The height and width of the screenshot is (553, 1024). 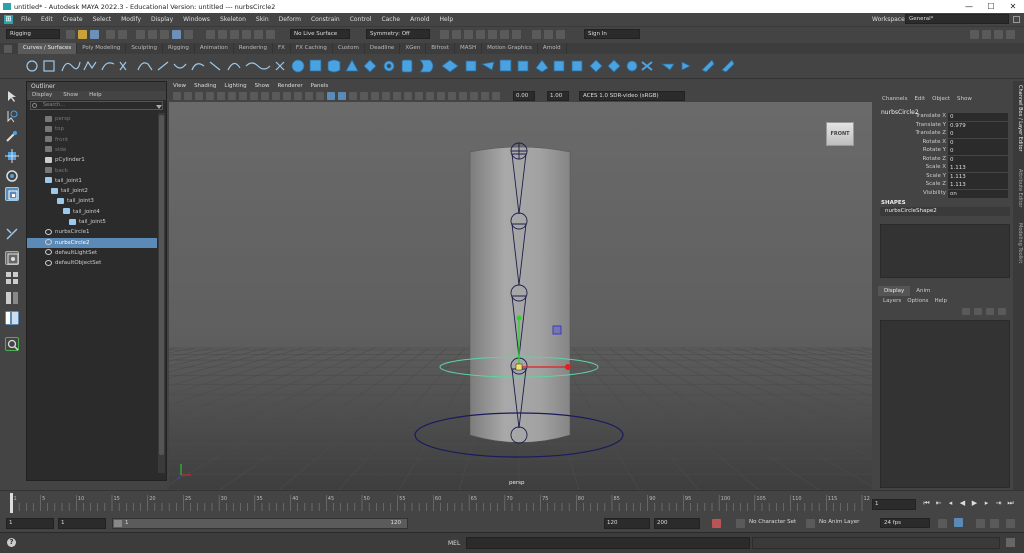 I want to click on cb-menu-edit: Edit, so click(x=919, y=99).